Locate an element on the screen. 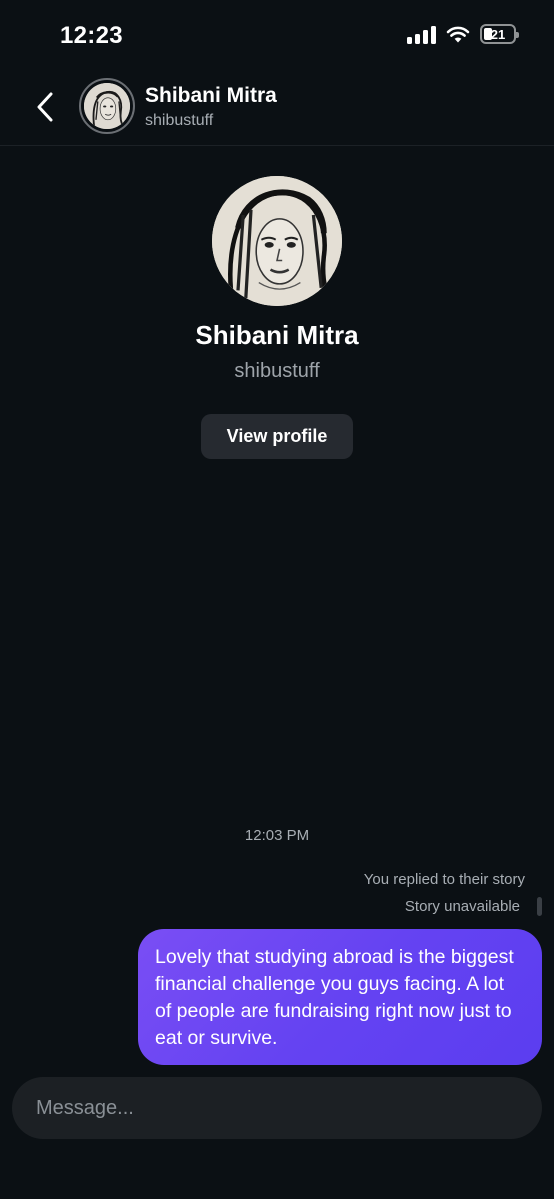 The width and height of the screenshot is (554, 1199). battery-icon: 21 is located at coordinates (499, 34).